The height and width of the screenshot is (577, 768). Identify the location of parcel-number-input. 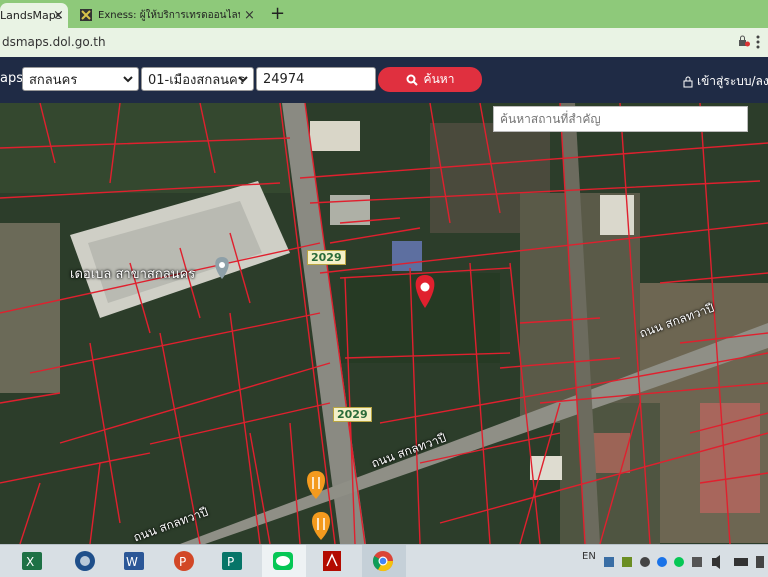
(316, 79).